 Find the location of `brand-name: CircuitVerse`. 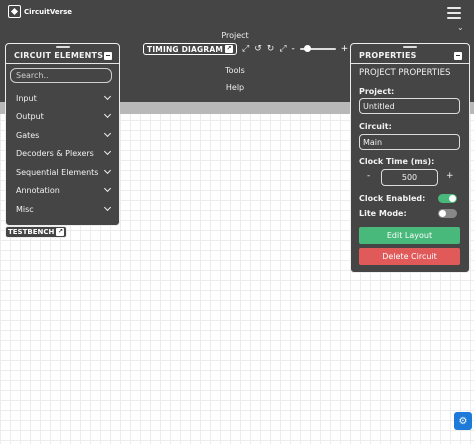

brand-name: CircuitVerse is located at coordinates (48, 11).